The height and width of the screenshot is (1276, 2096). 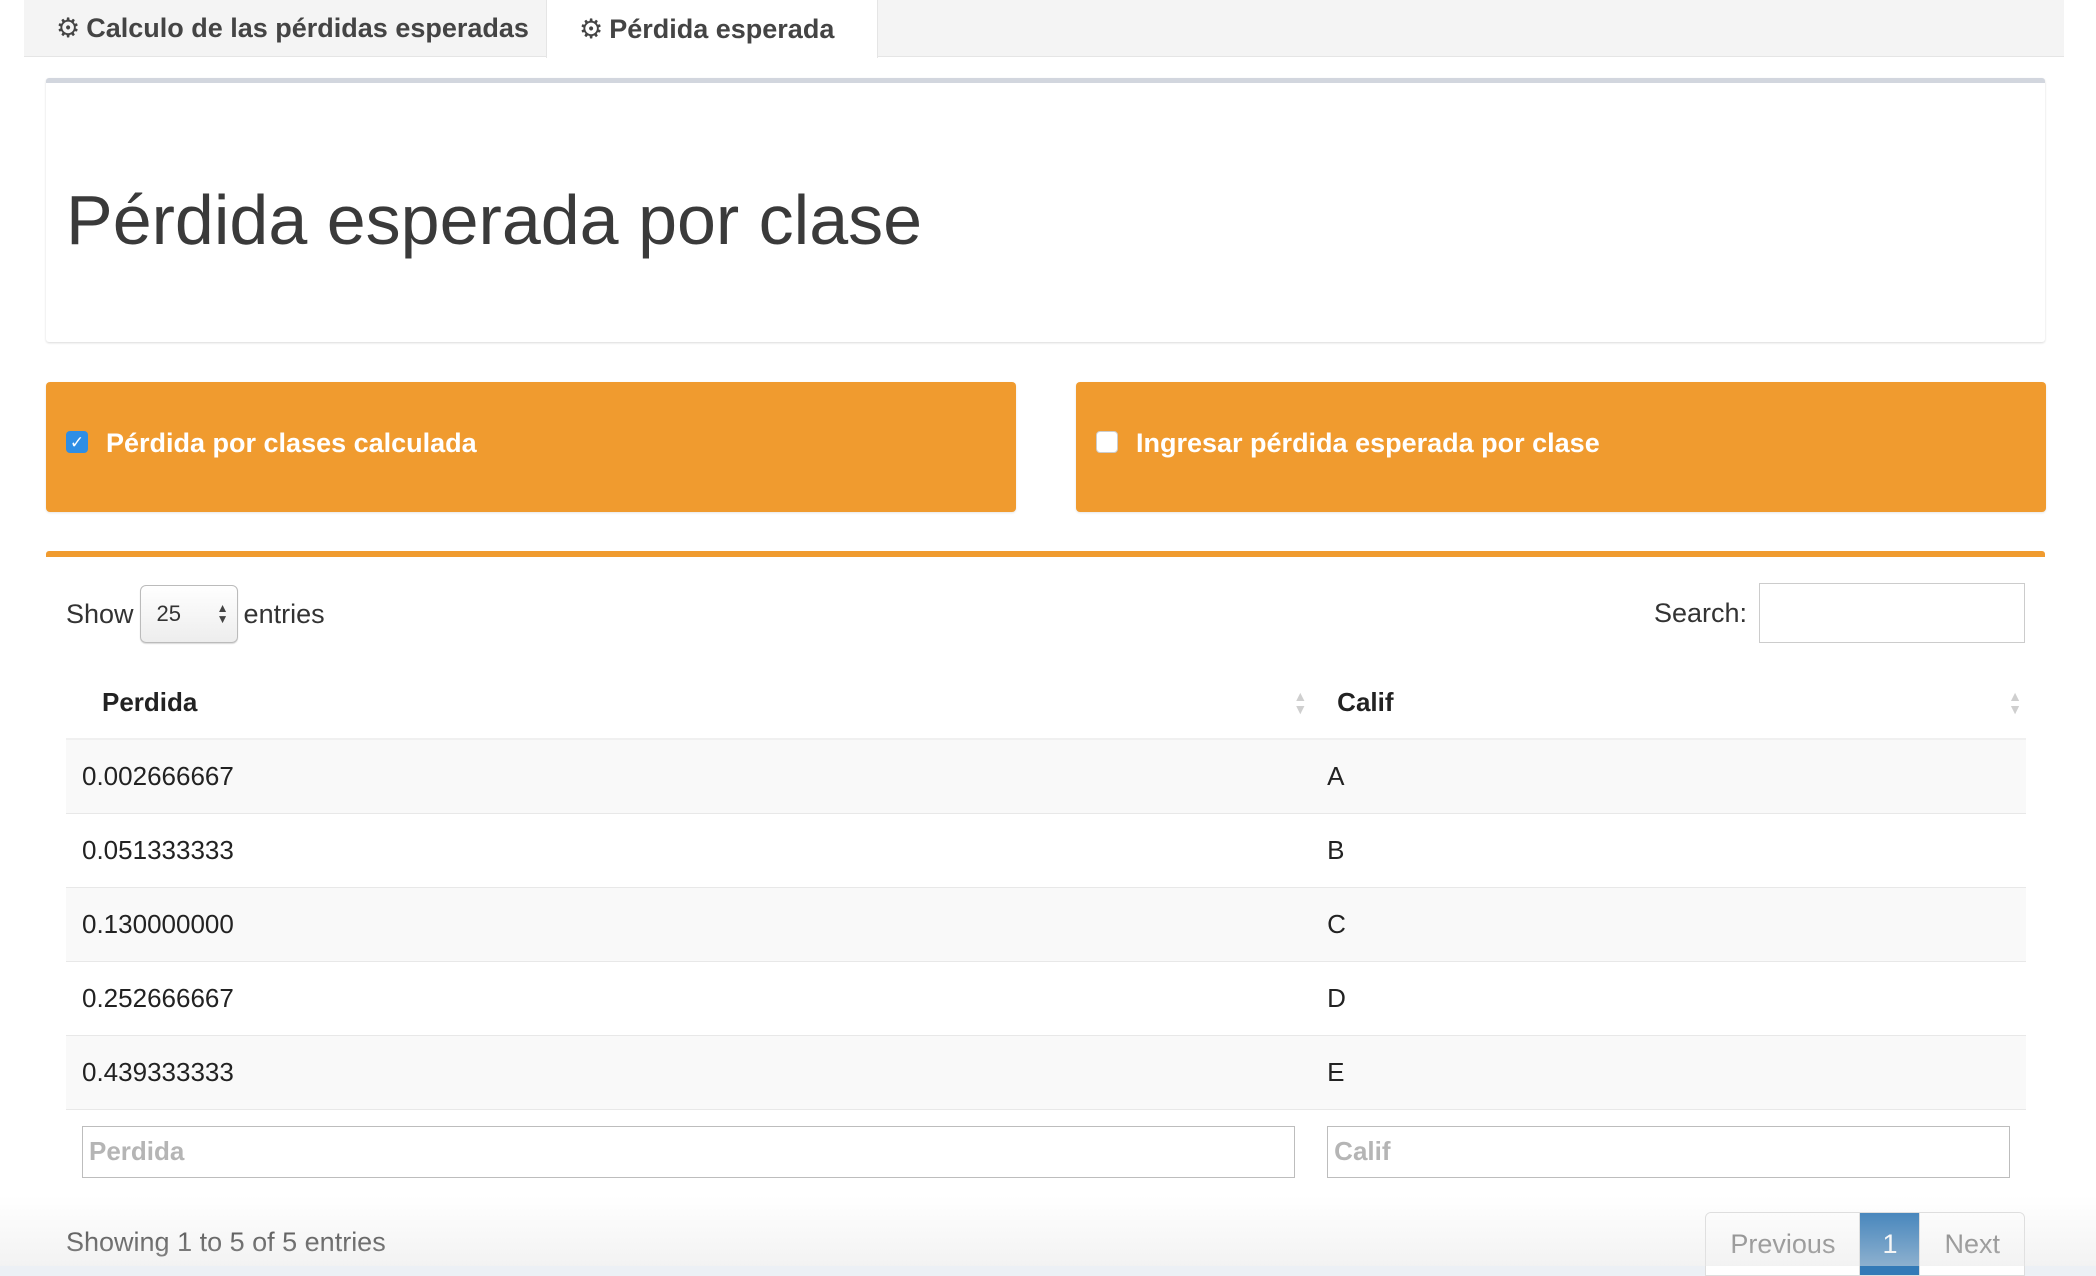 I want to click on cell-perdida: 0.130000000, so click(x=689, y=923).